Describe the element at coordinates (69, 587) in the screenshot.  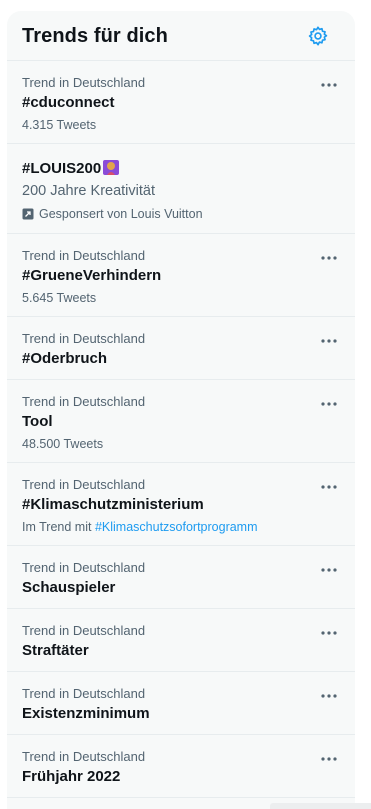
I see `trend-name: Schauspieler` at that location.